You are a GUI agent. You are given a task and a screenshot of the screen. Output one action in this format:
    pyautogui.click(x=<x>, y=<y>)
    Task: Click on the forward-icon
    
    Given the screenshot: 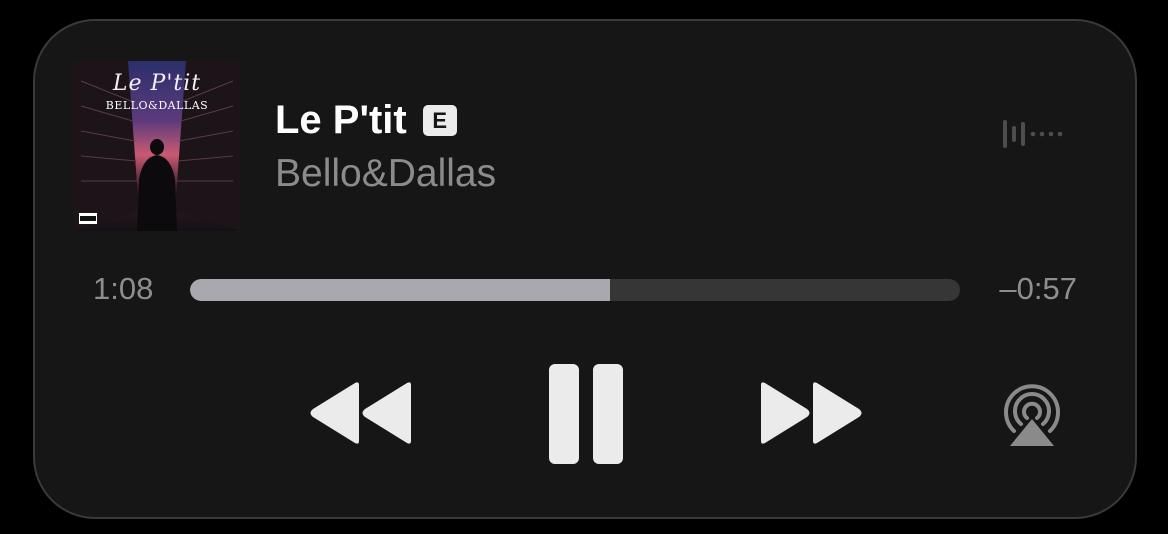 What is the action you would take?
    pyautogui.click(x=811, y=413)
    